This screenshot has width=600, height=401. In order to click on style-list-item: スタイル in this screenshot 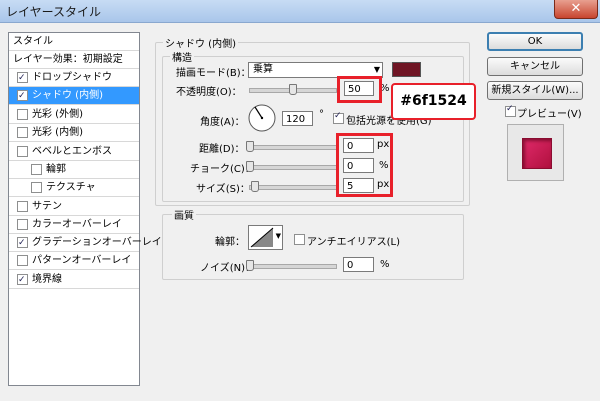, I will do `click(74, 42)`.